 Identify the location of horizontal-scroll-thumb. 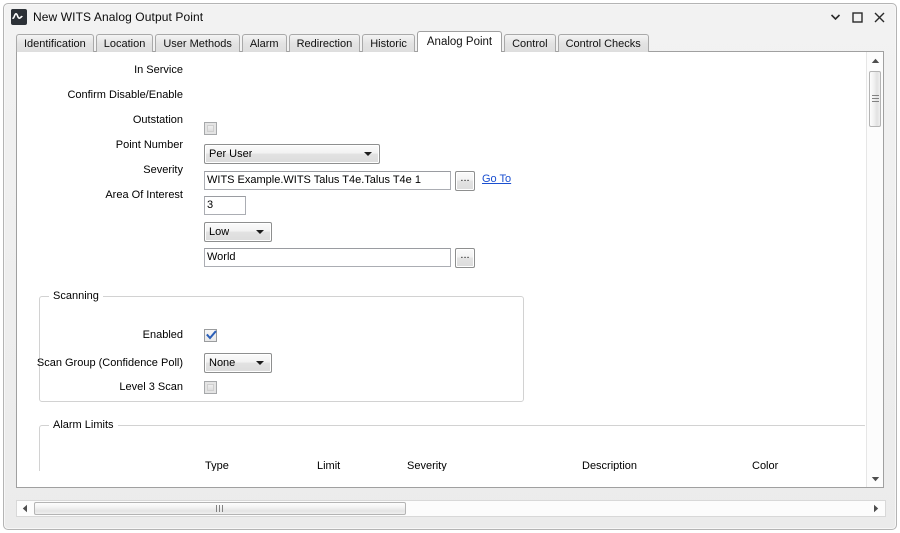
(220, 508).